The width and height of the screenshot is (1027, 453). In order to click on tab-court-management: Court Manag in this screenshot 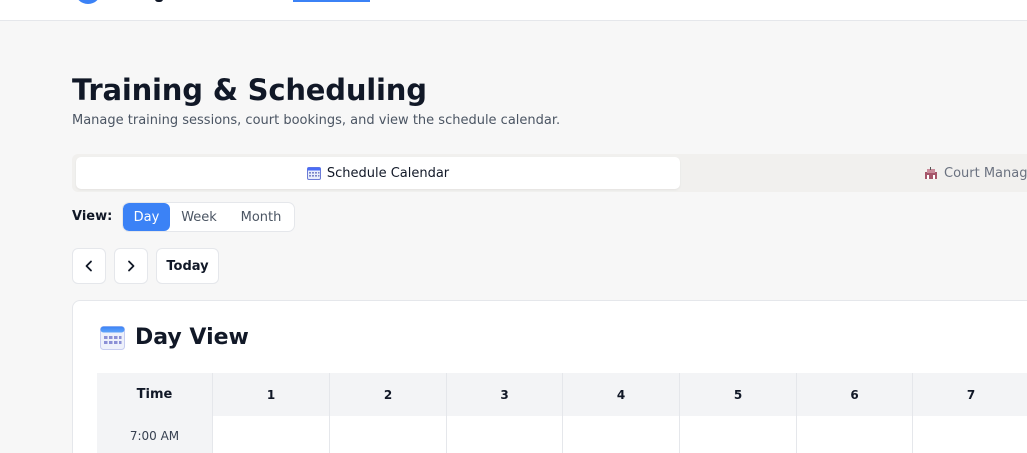, I will do `click(975, 173)`.